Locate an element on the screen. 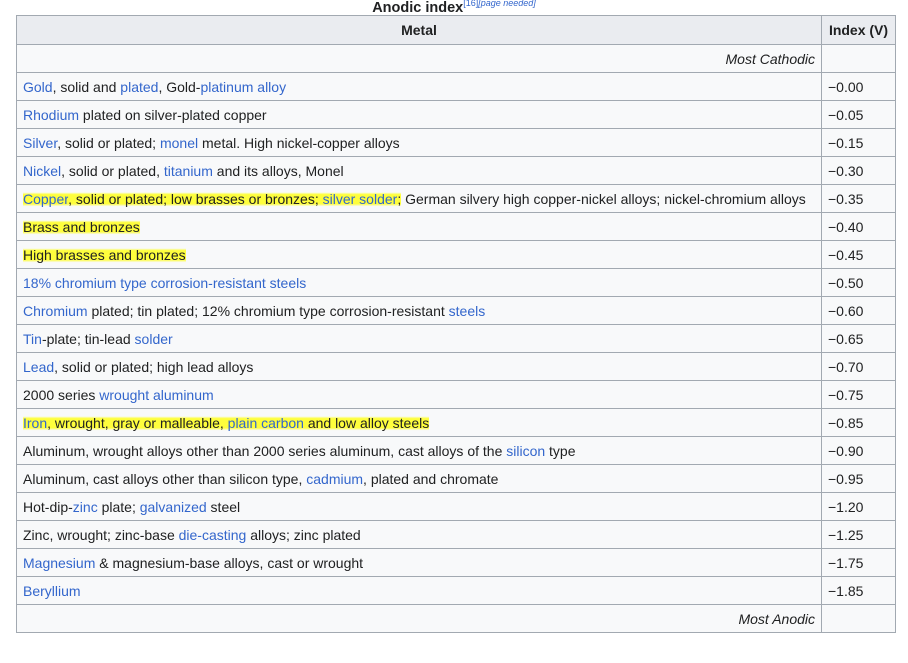 The image size is (908, 663). bottom-note-row: Most Anodic is located at coordinates (456, 618).